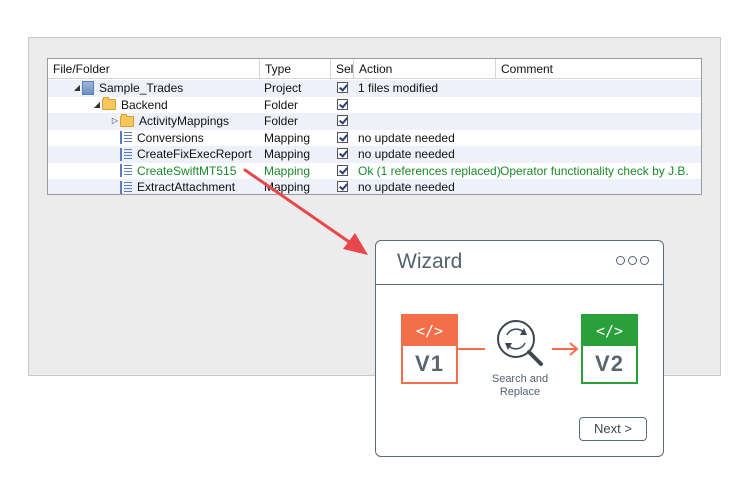  I want to click on row-action: 1 files modified, so click(398, 88).